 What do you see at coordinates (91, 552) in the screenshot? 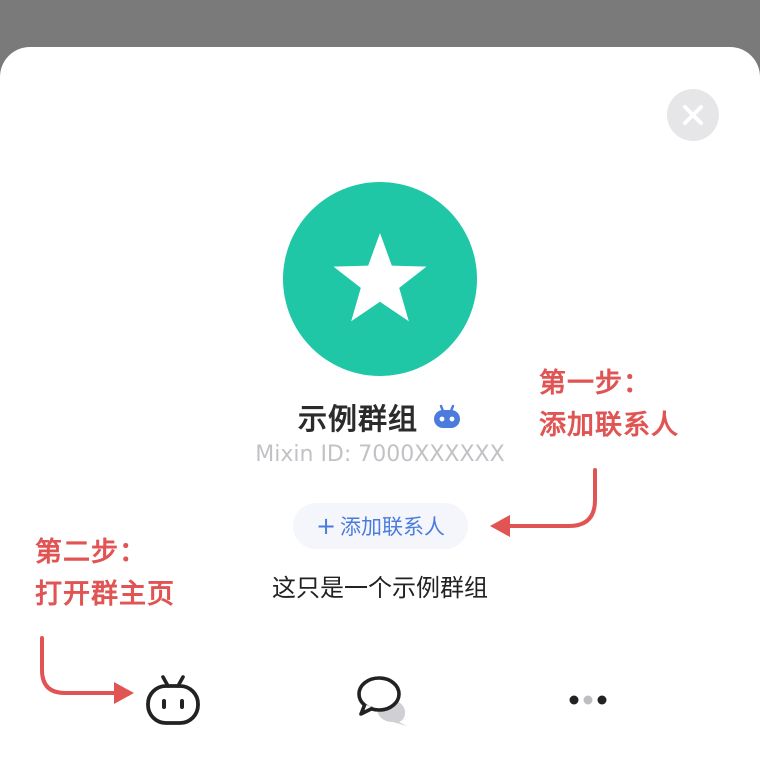
I see `step2-title: 第二步：` at bounding box center [91, 552].